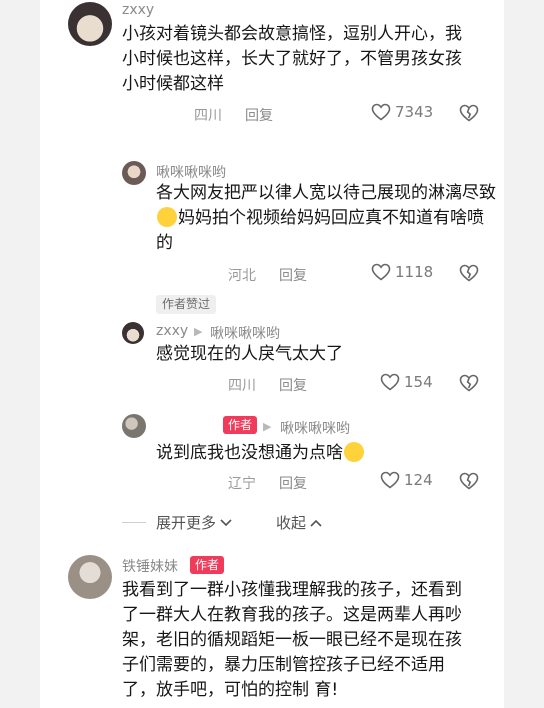 The height and width of the screenshot is (708, 544). What do you see at coordinates (242, 484) in the screenshot?
I see `comment-location: 辽宁` at bounding box center [242, 484].